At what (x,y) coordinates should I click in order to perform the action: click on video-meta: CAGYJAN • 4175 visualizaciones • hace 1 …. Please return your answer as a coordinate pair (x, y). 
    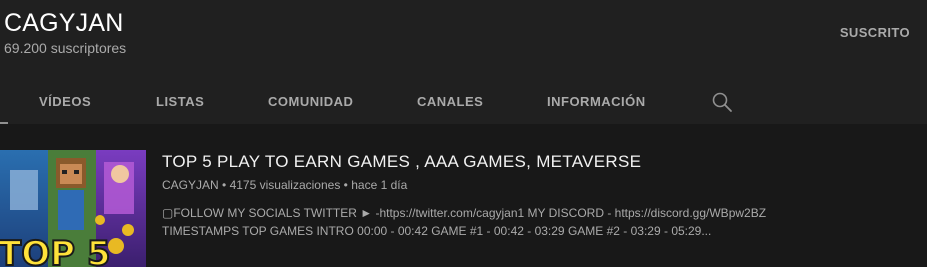
    Looking at the image, I should click on (284, 185).